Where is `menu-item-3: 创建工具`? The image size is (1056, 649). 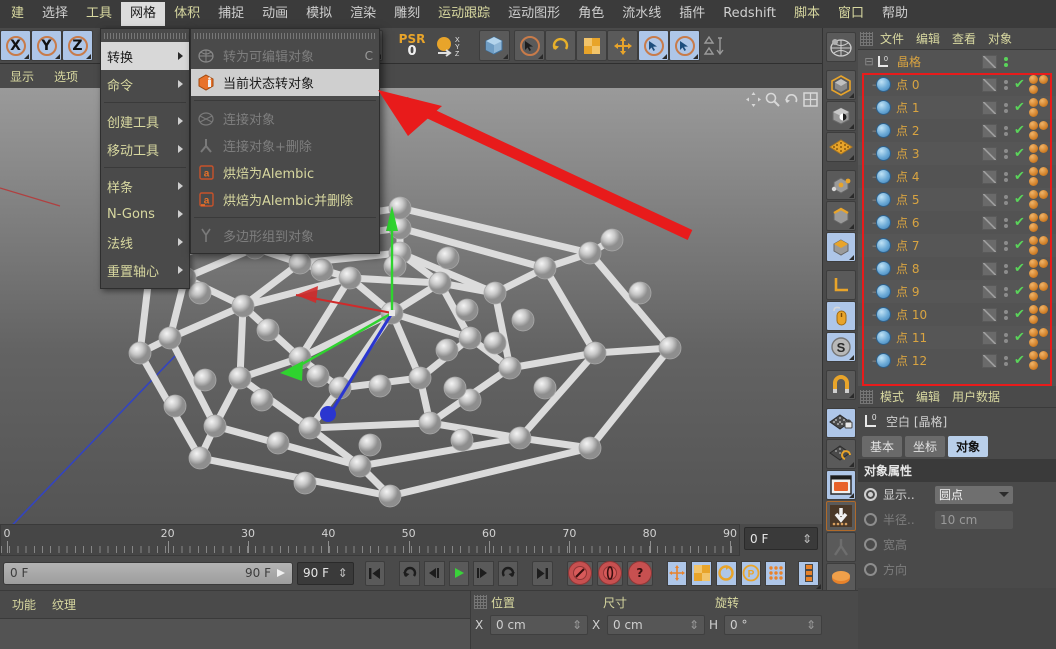
menu-item-3: 创建工具 is located at coordinates (145, 121).